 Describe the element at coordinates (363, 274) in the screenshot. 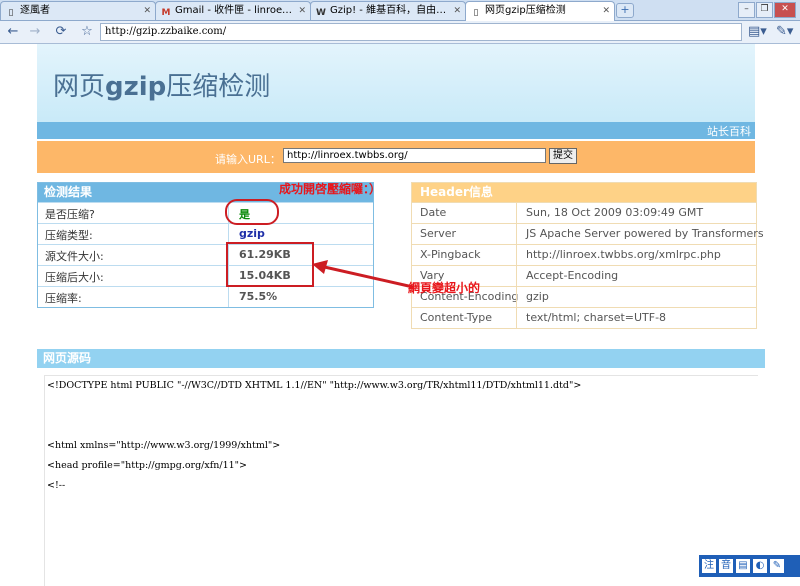

I see `arrow-icon` at that location.